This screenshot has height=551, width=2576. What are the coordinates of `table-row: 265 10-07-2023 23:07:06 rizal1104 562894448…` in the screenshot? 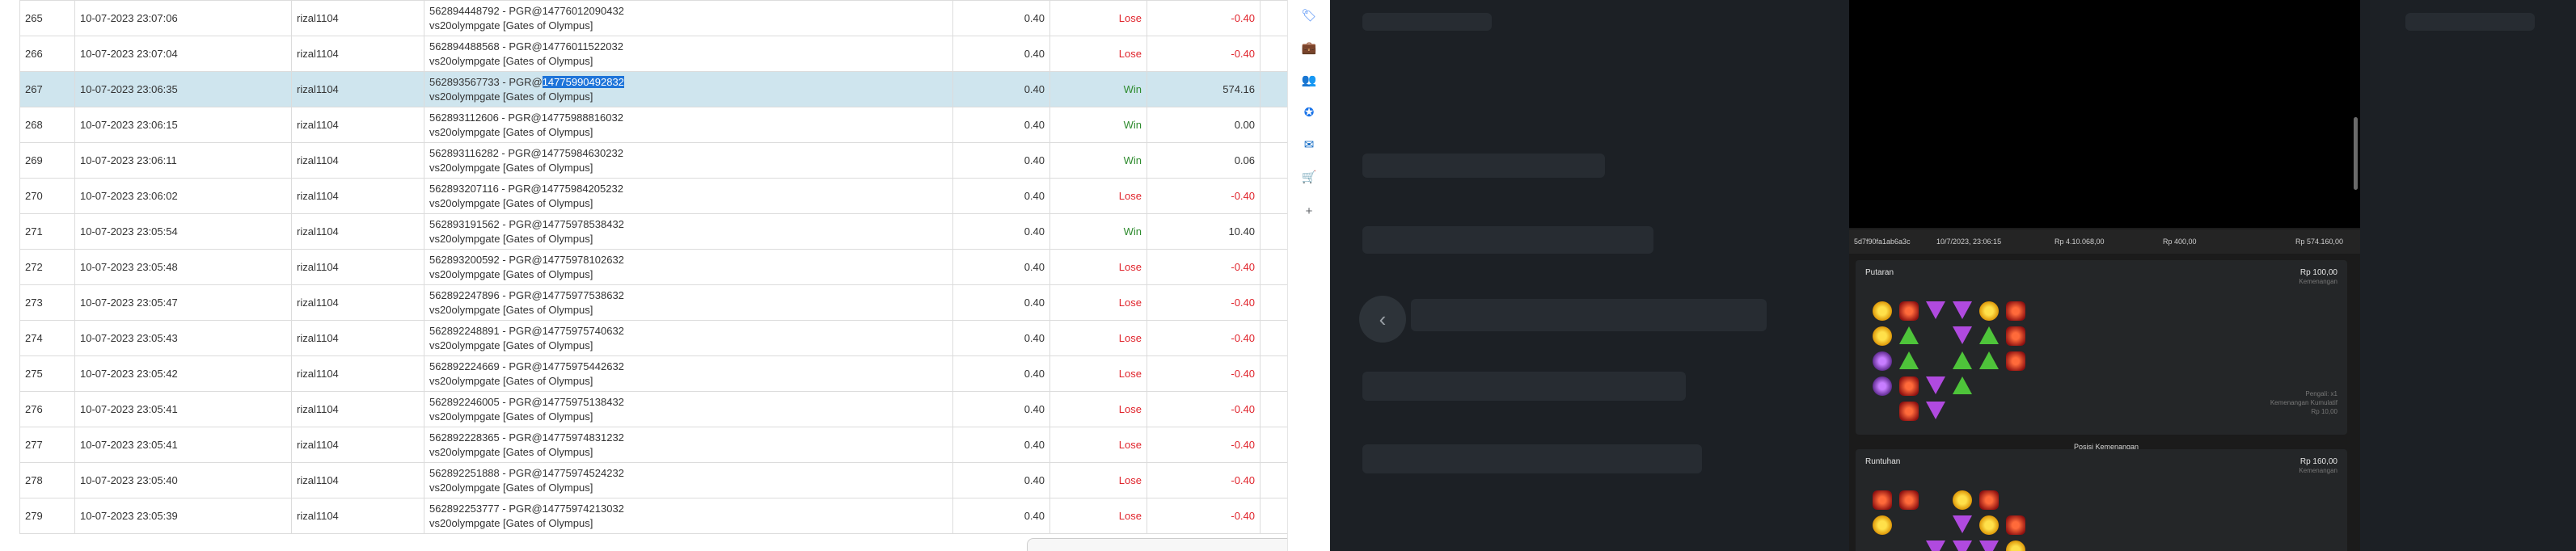 It's located at (653, 18).